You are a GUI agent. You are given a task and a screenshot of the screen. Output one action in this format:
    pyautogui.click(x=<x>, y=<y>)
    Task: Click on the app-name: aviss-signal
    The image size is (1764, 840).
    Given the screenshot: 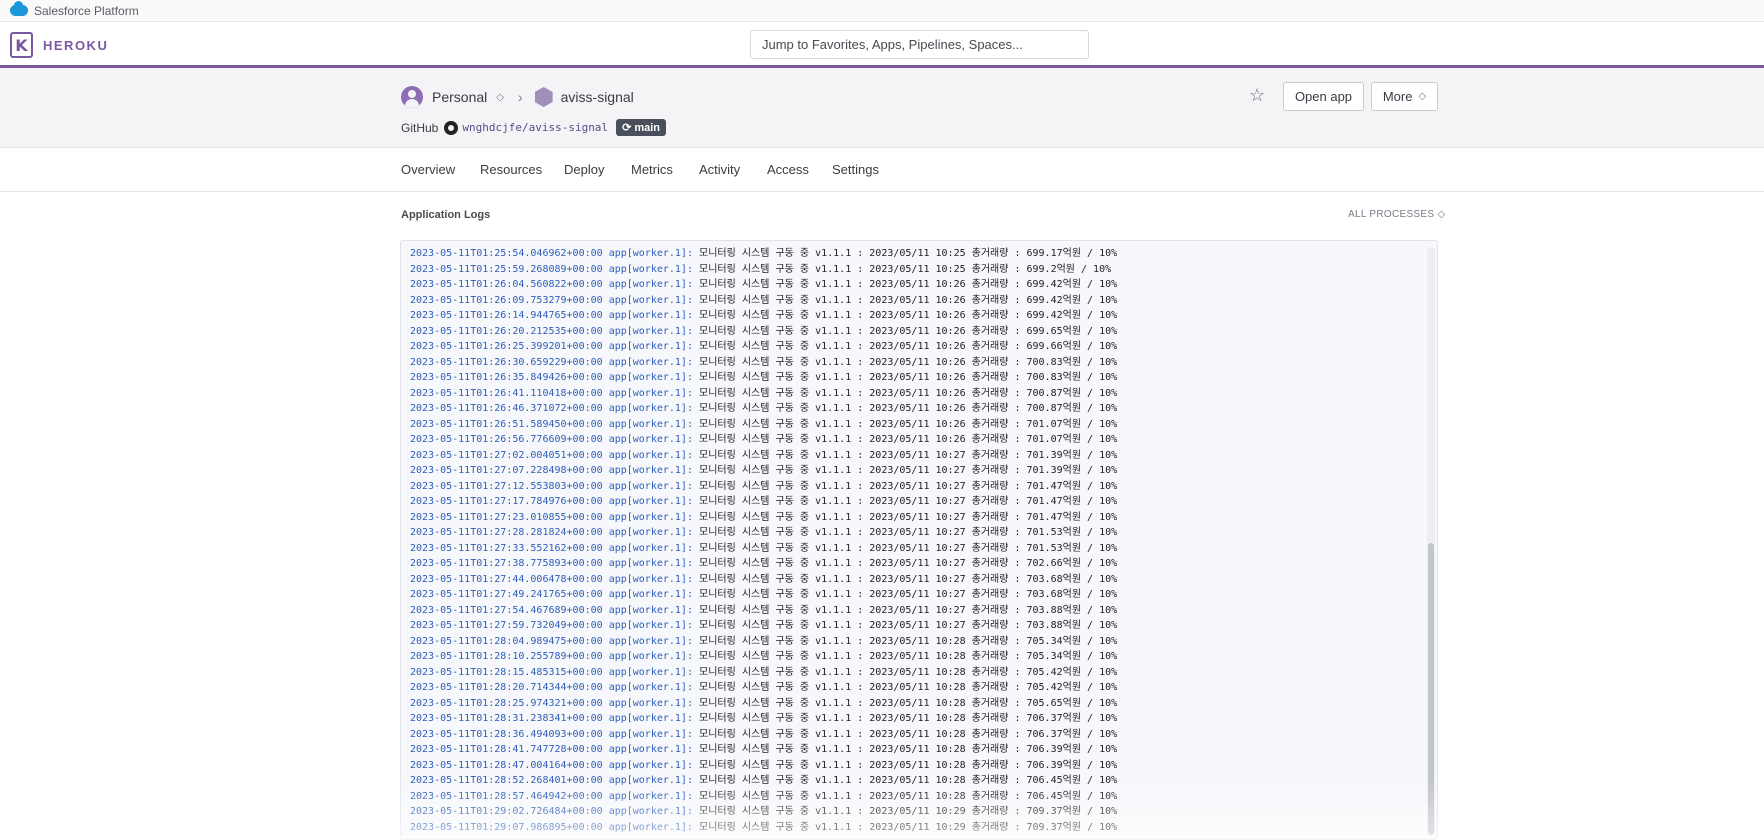 What is the action you would take?
    pyautogui.click(x=597, y=97)
    